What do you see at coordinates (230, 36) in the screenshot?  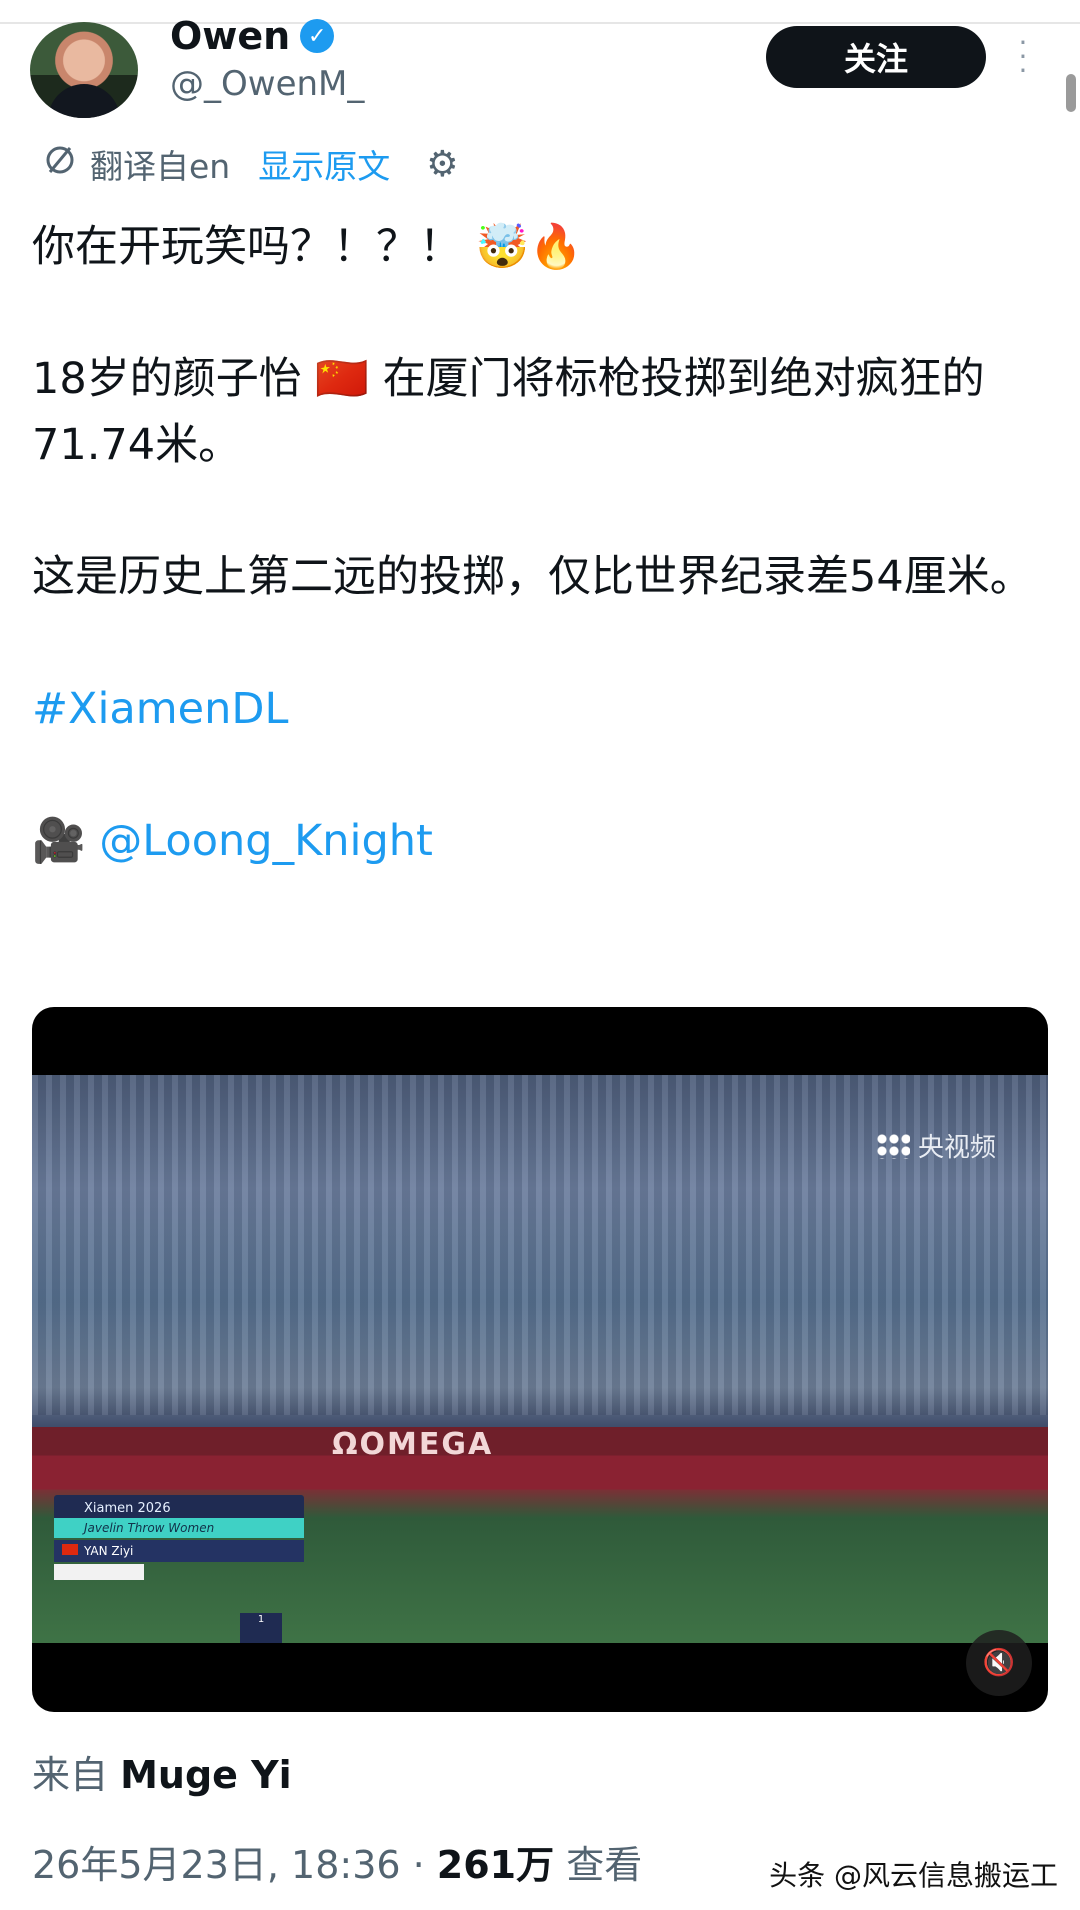 I see `author-name: Owen` at bounding box center [230, 36].